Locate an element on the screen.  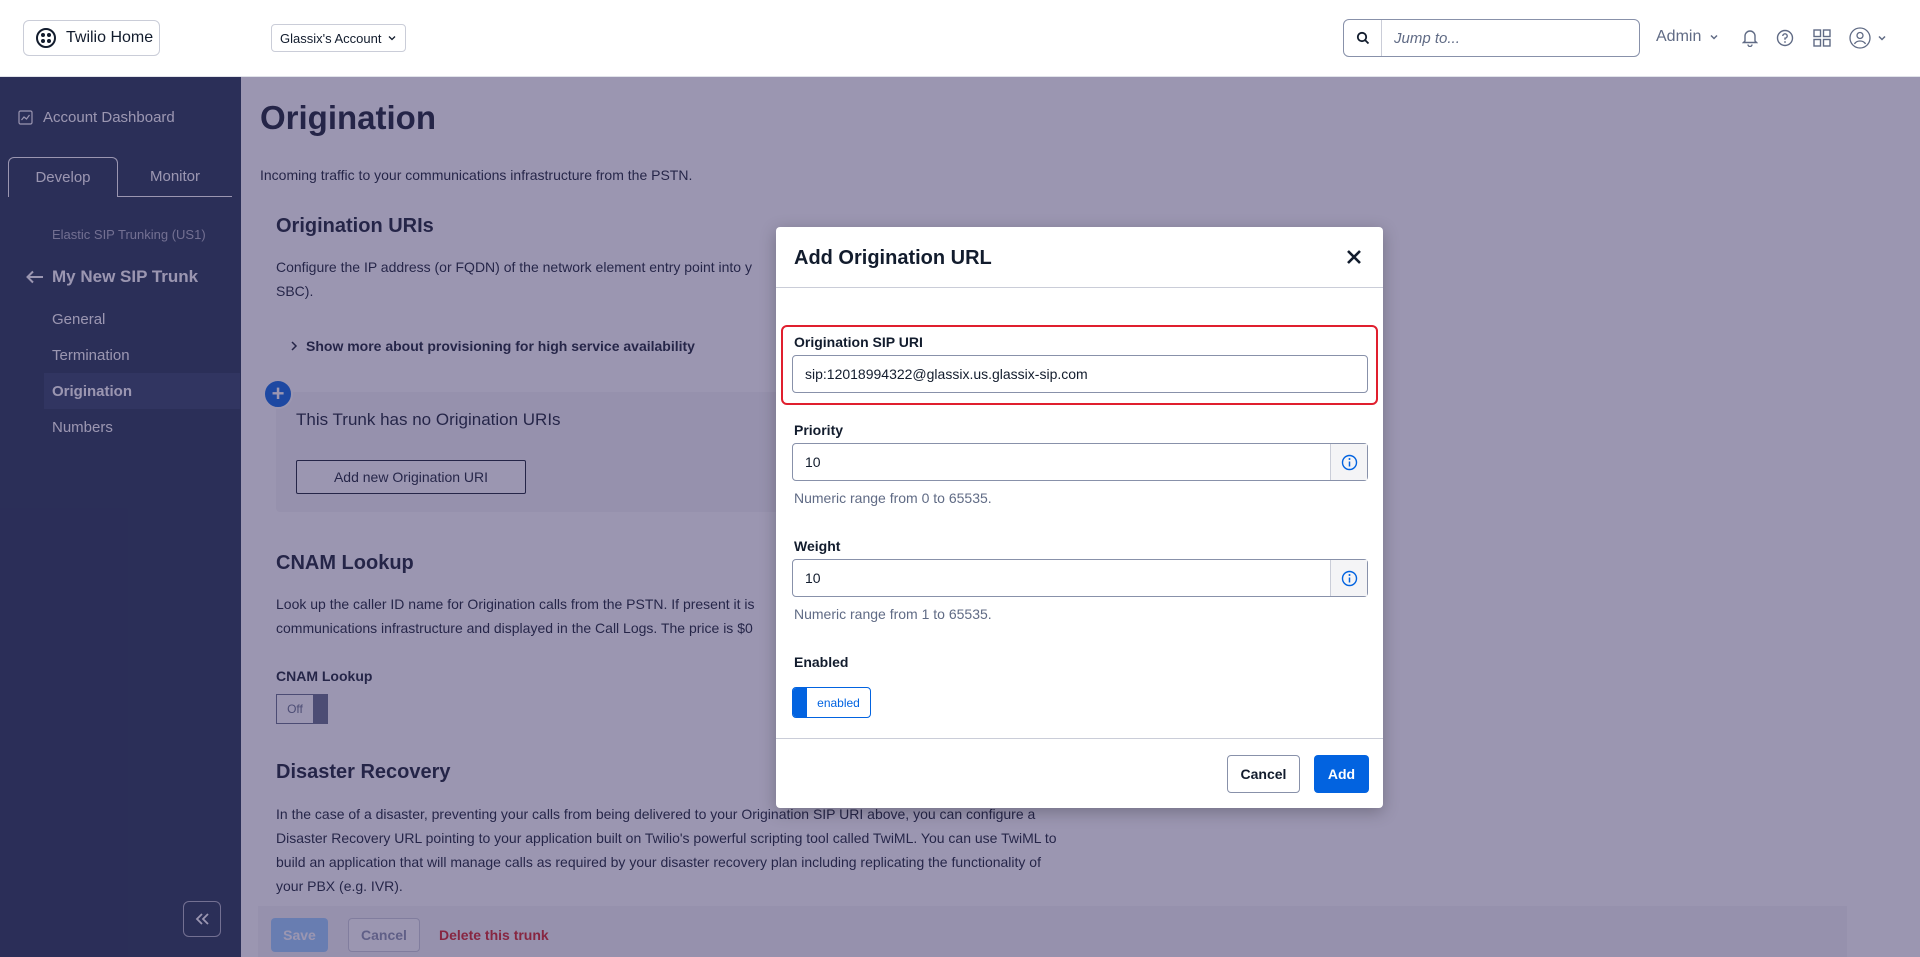
modal-footer-divider is located at coordinates (1079, 738).